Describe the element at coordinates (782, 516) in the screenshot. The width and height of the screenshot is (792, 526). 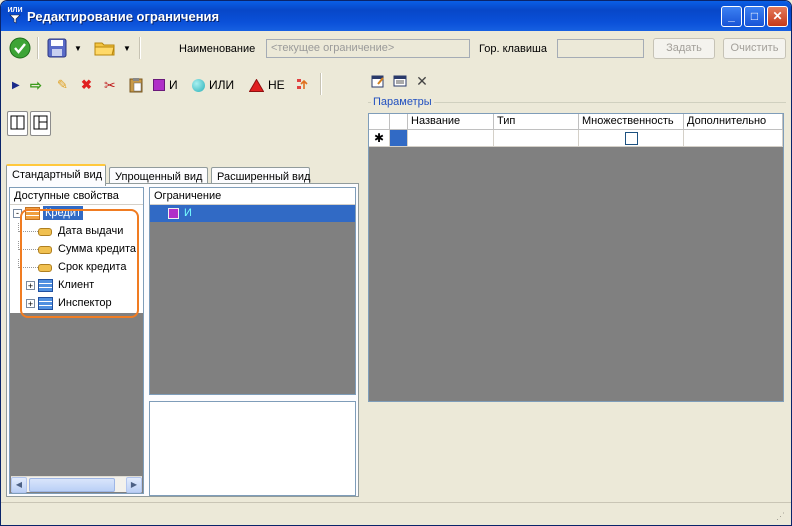
I see `resize-grip-icon: ⋰` at that location.